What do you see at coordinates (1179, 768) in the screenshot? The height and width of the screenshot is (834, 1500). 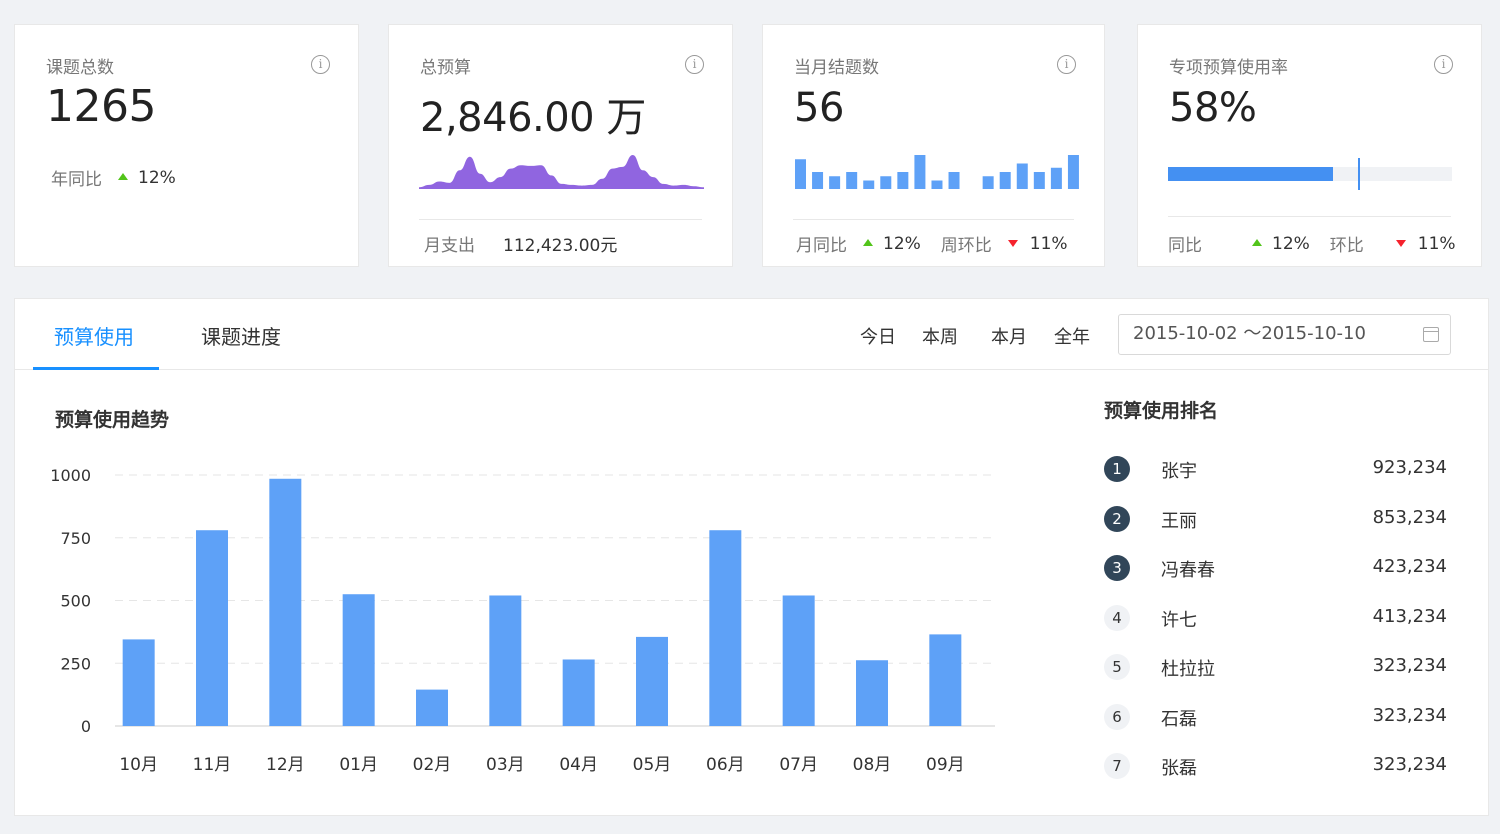 I see `rank-name: 张磊` at bounding box center [1179, 768].